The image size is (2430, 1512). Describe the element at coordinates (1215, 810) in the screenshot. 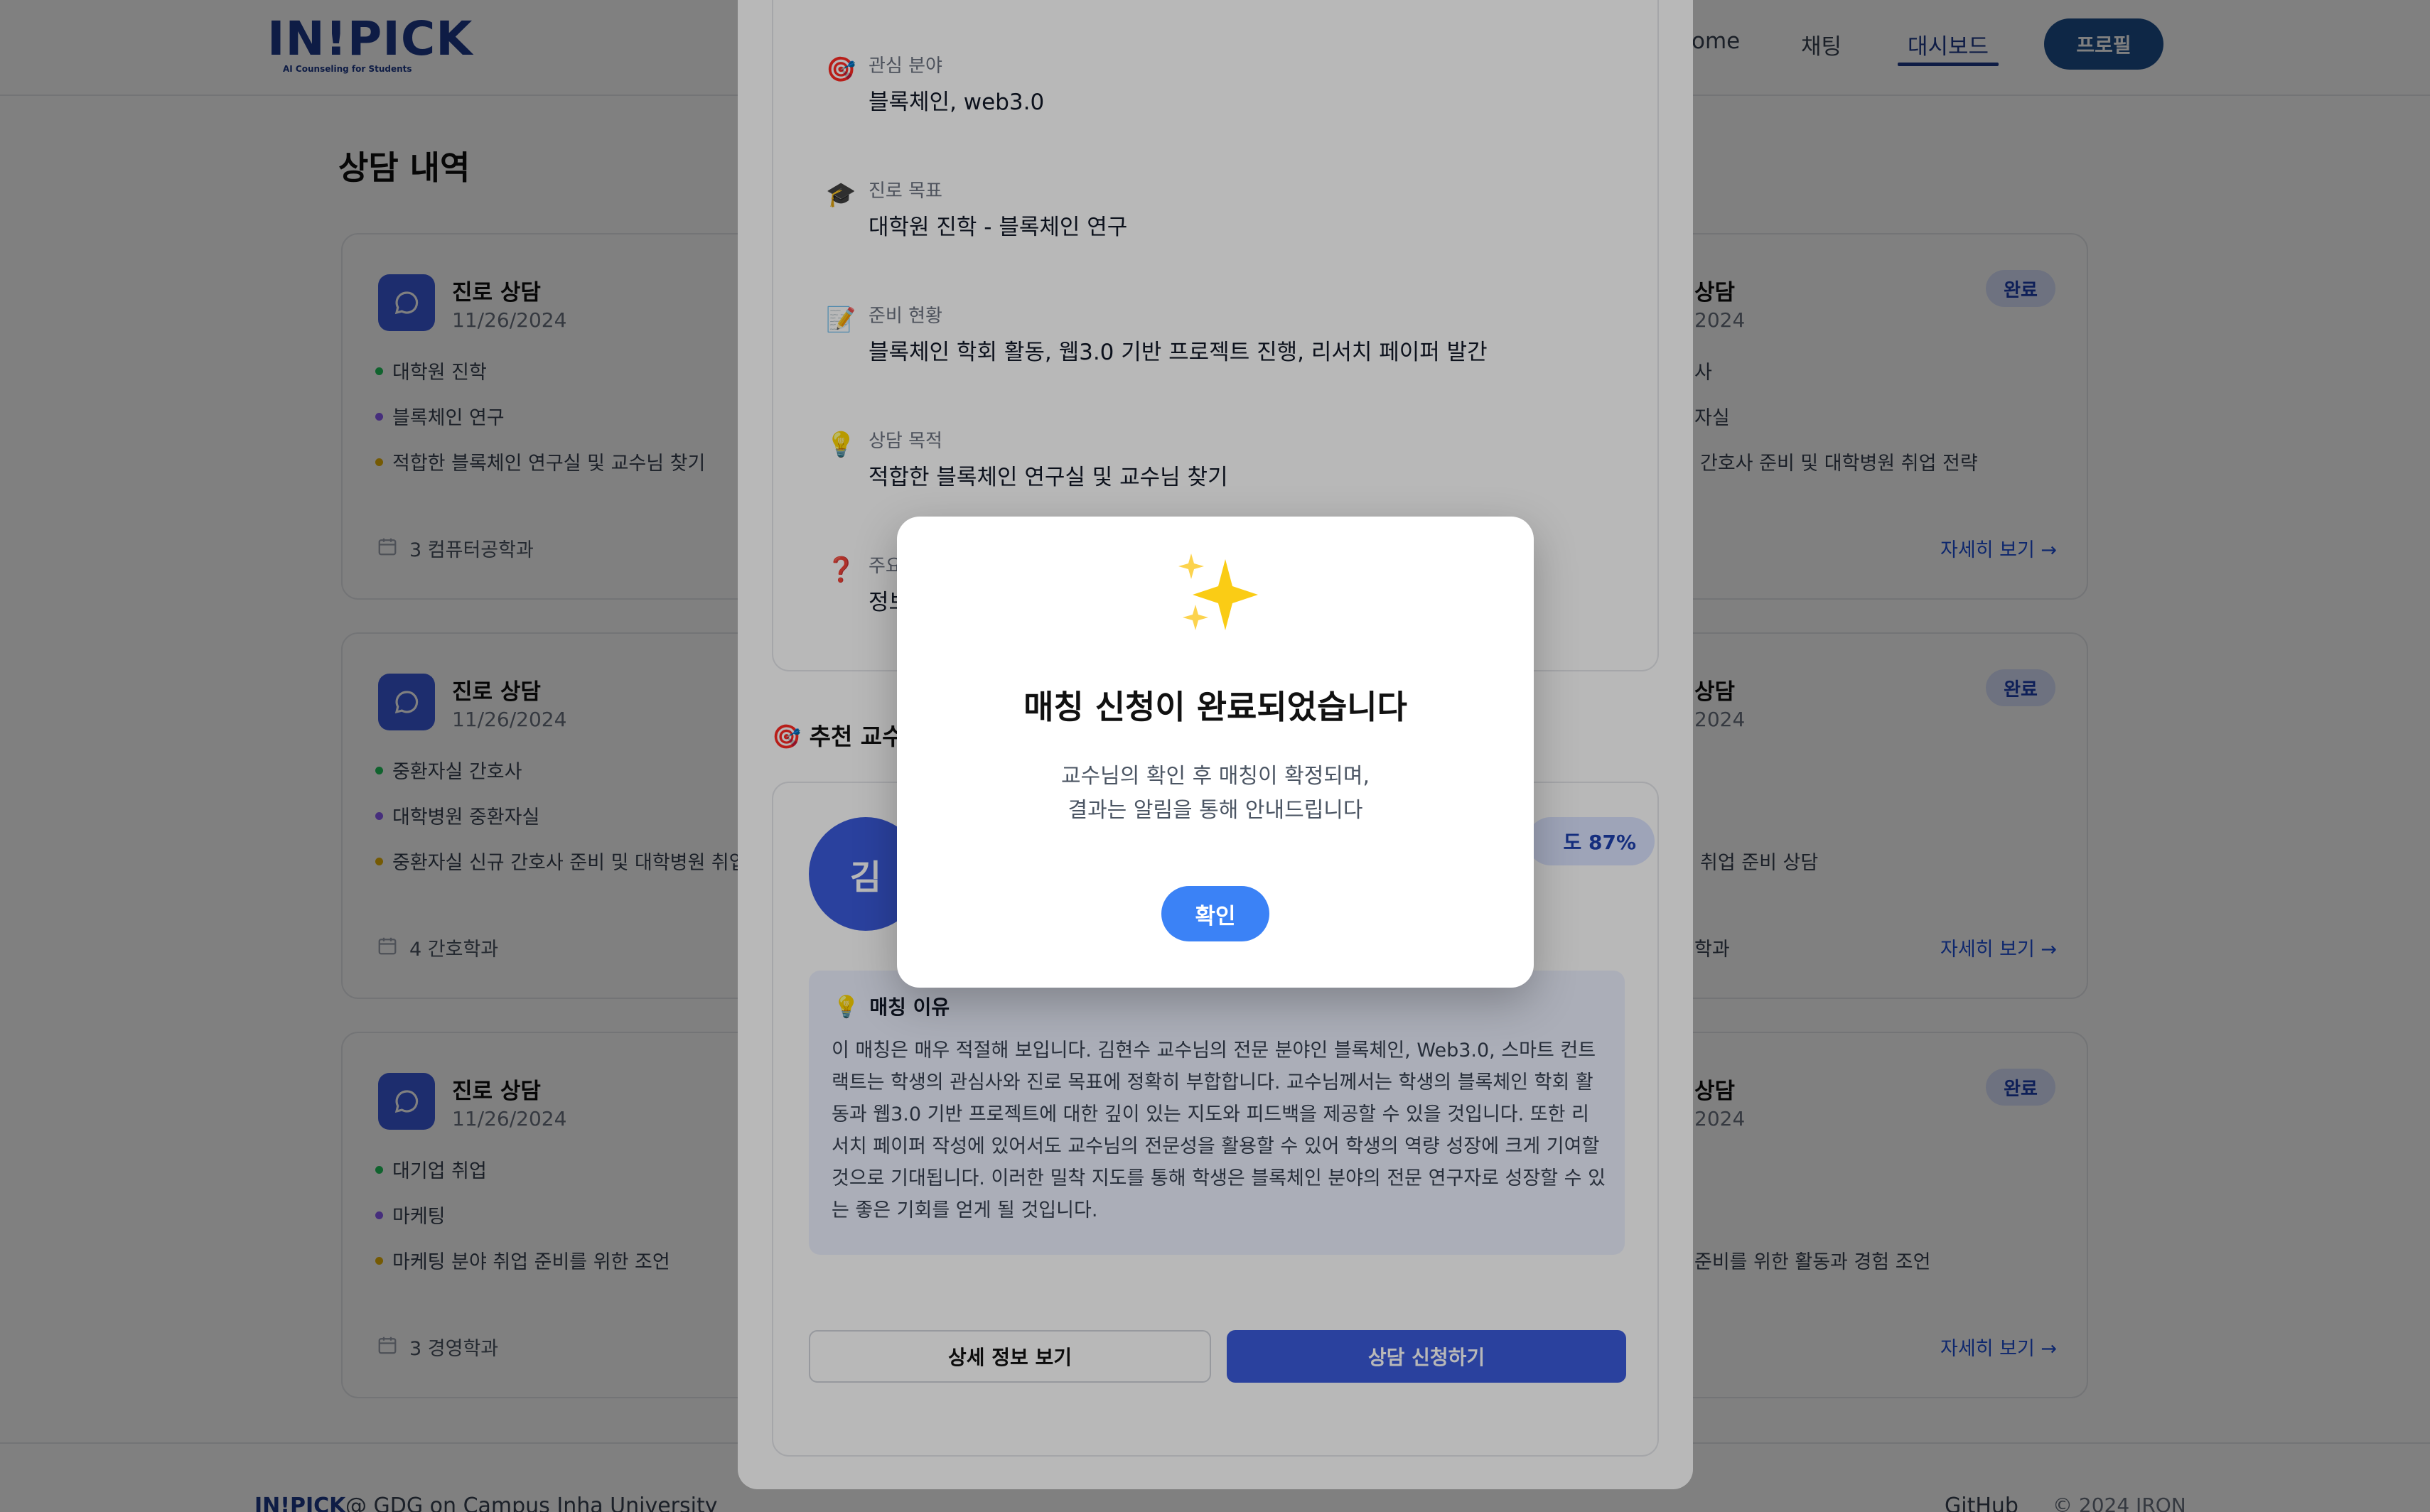

I see `modal-message-line: 결과는 알림을 통해 안내드립니다` at that location.